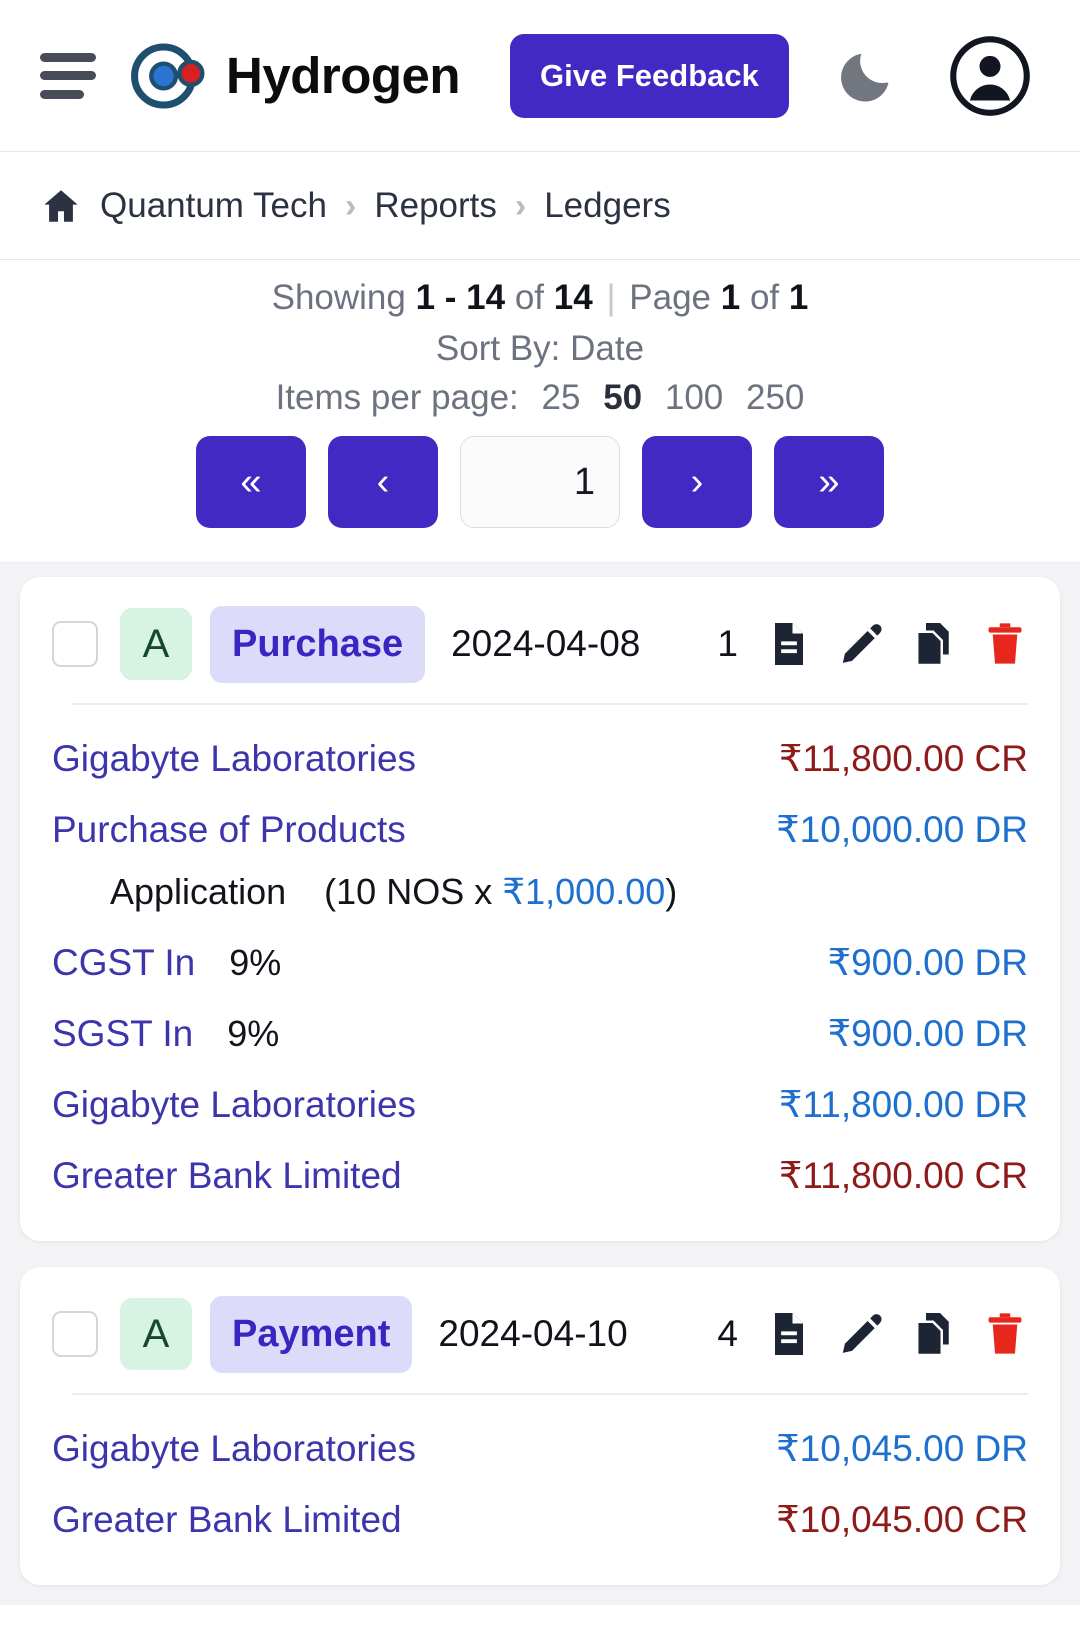 This screenshot has width=1080, height=1628. What do you see at coordinates (61, 206) in the screenshot?
I see `home-icon` at bounding box center [61, 206].